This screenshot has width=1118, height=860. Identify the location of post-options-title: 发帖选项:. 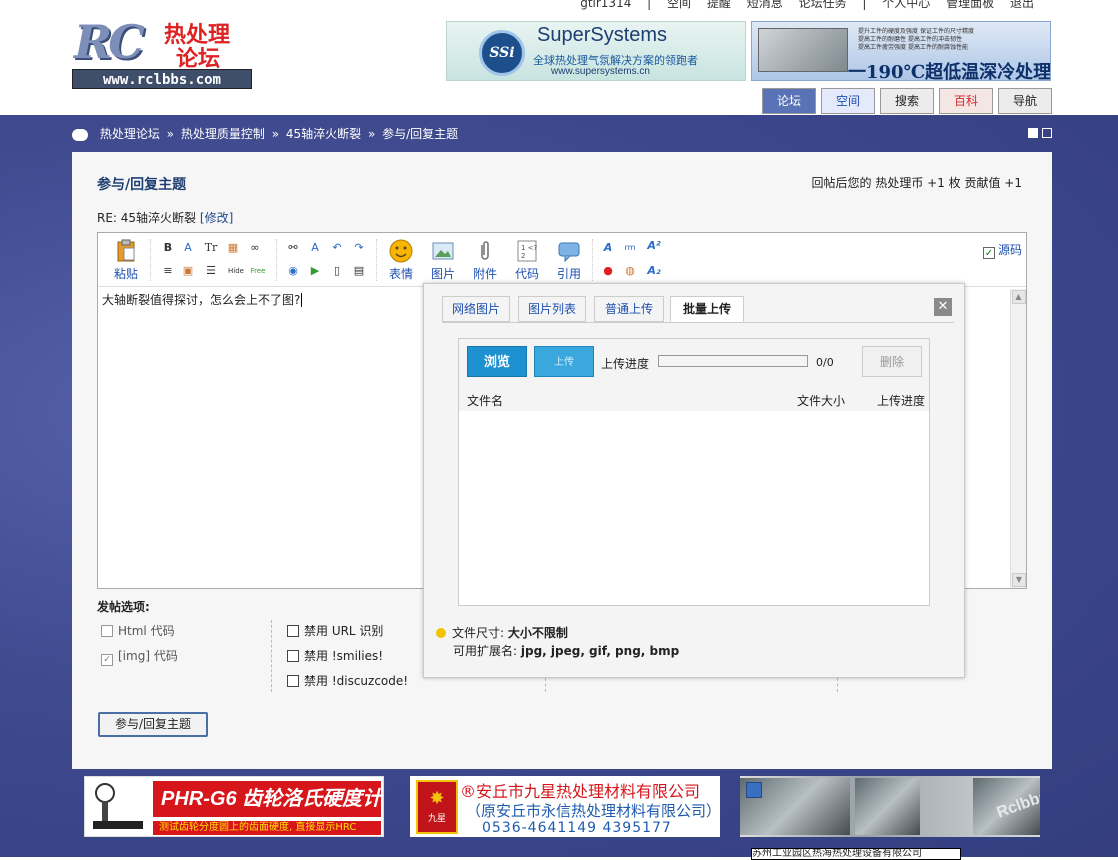
(123, 607).